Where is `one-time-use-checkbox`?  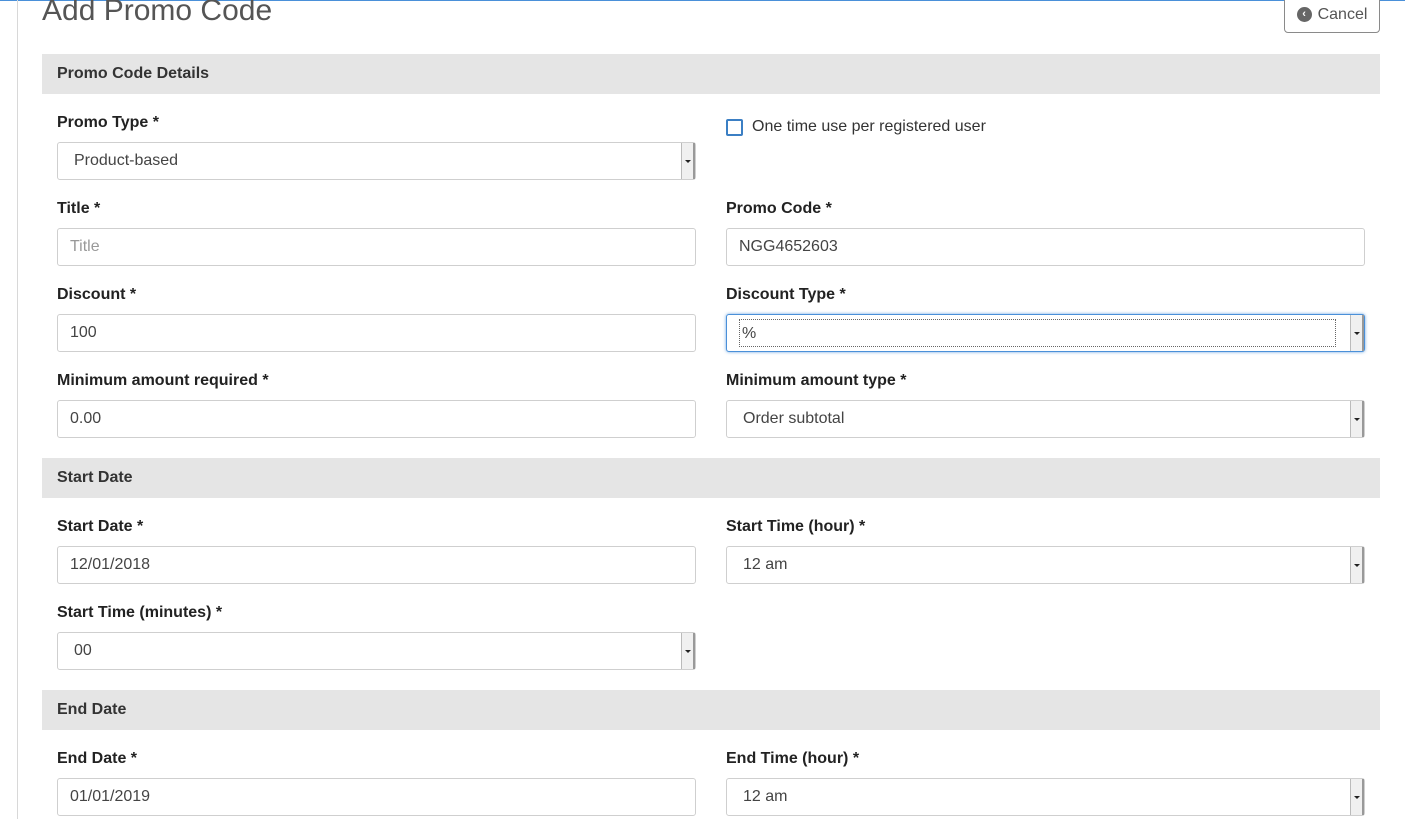 one-time-use-checkbox is located at coordinates (734, 127).